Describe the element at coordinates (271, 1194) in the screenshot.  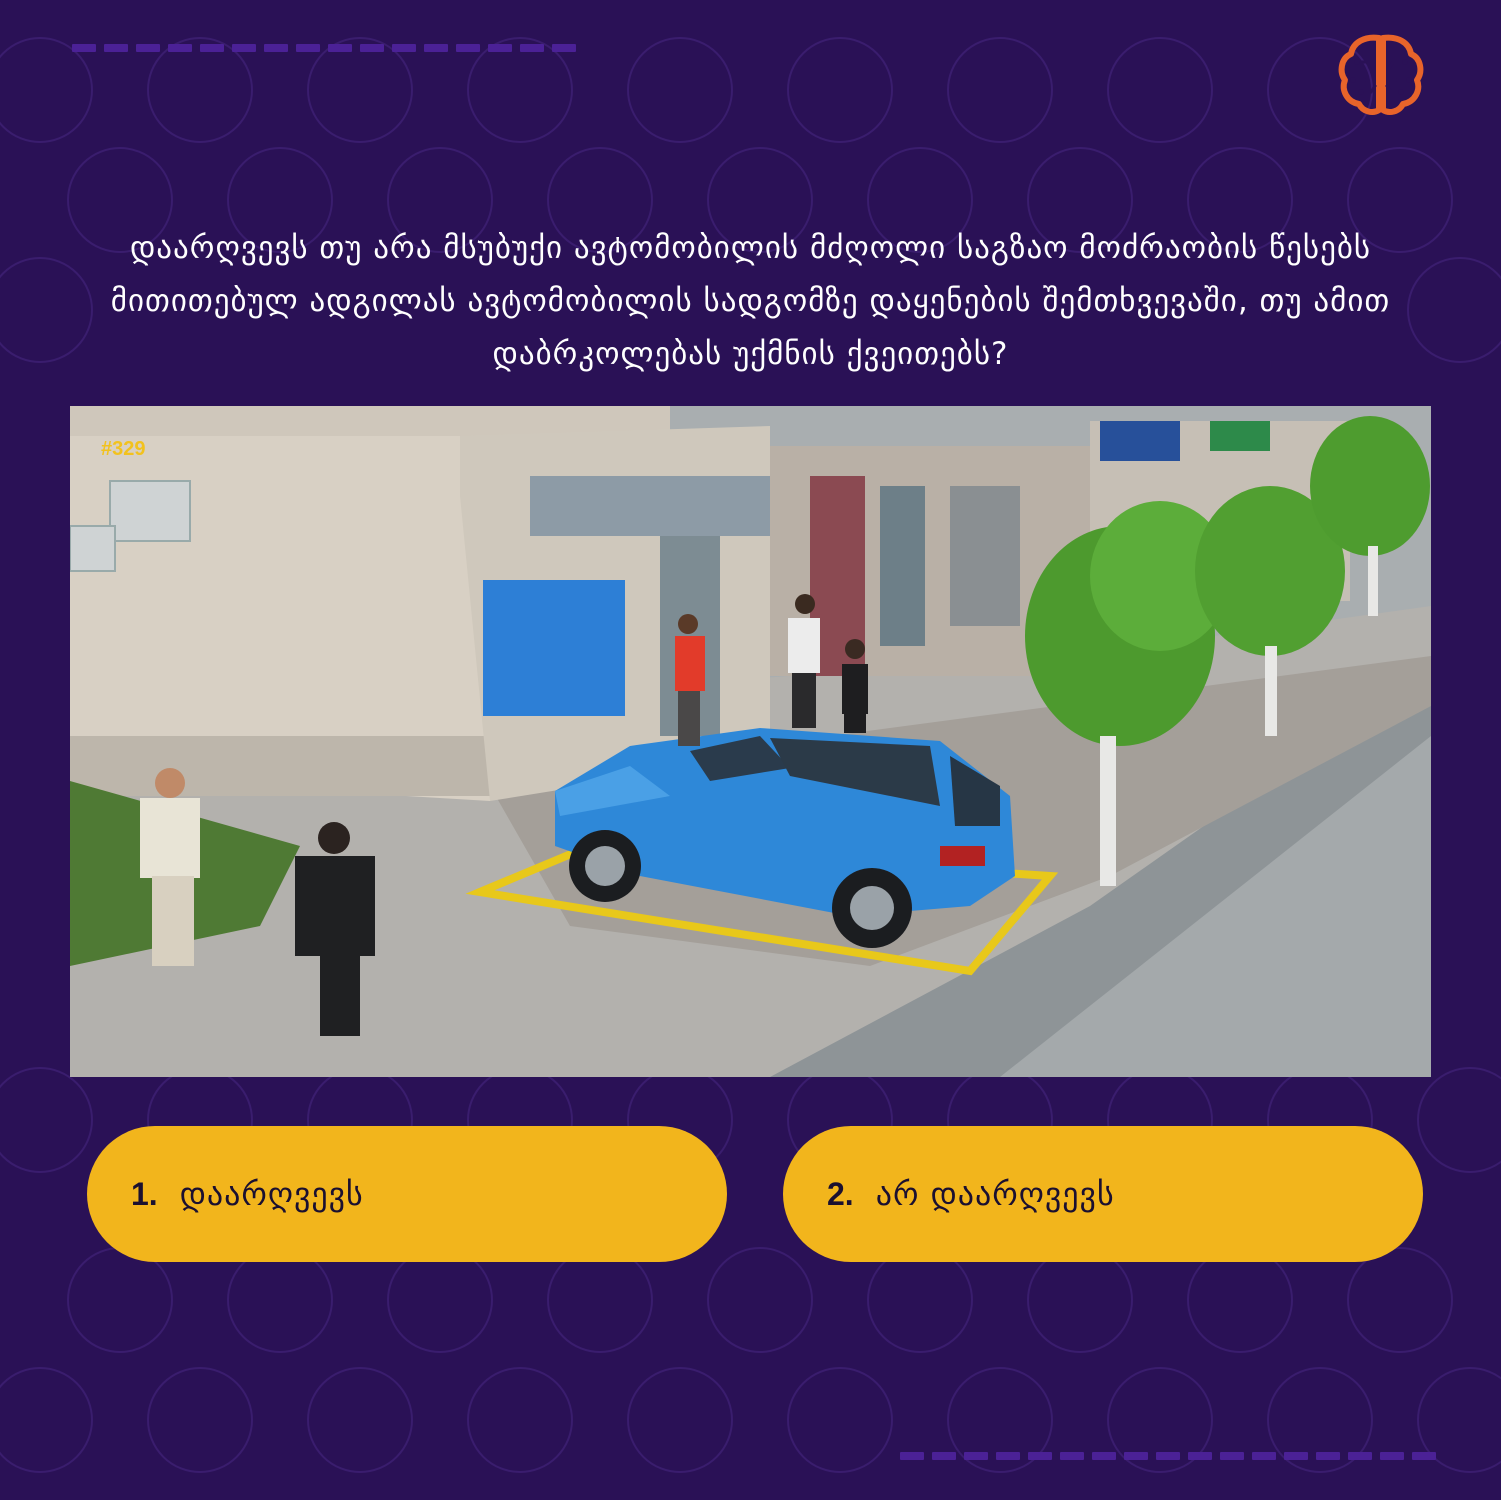
I see `answer-label: დაარღვევს` at that location.